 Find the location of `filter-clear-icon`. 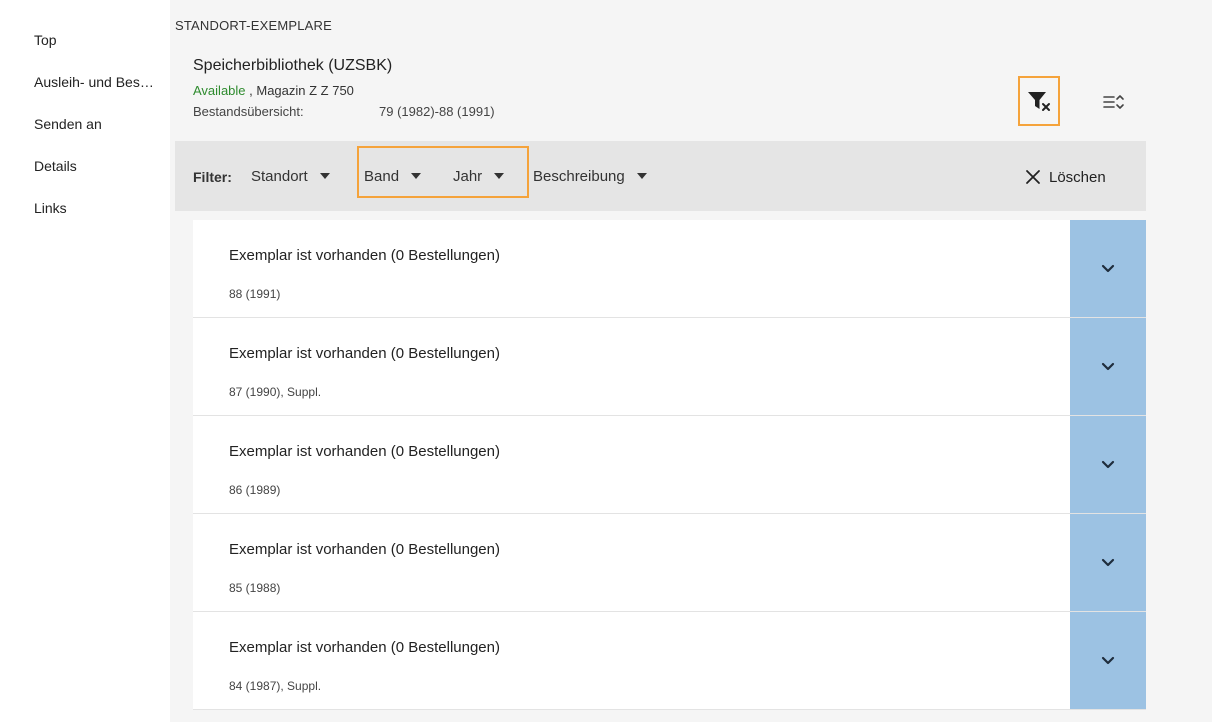

filter-clear-icon is located at coordinates (1039, 101).